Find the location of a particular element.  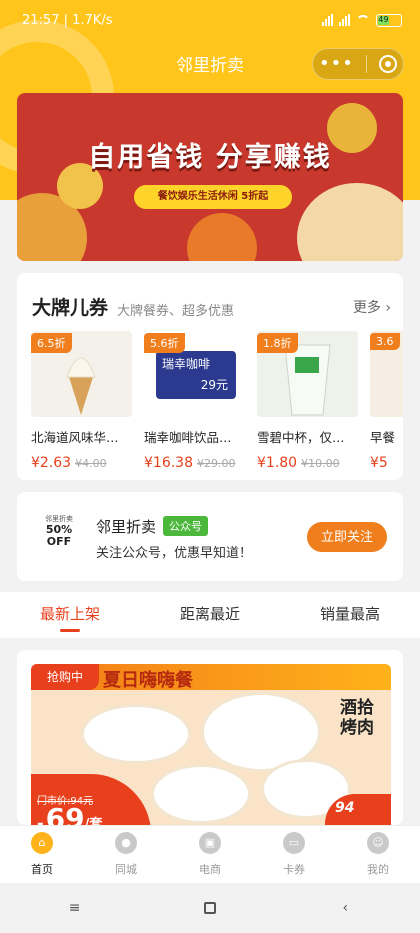

luckin-brand: 瑞幸咖啡 is located at coordinates (186, 364).